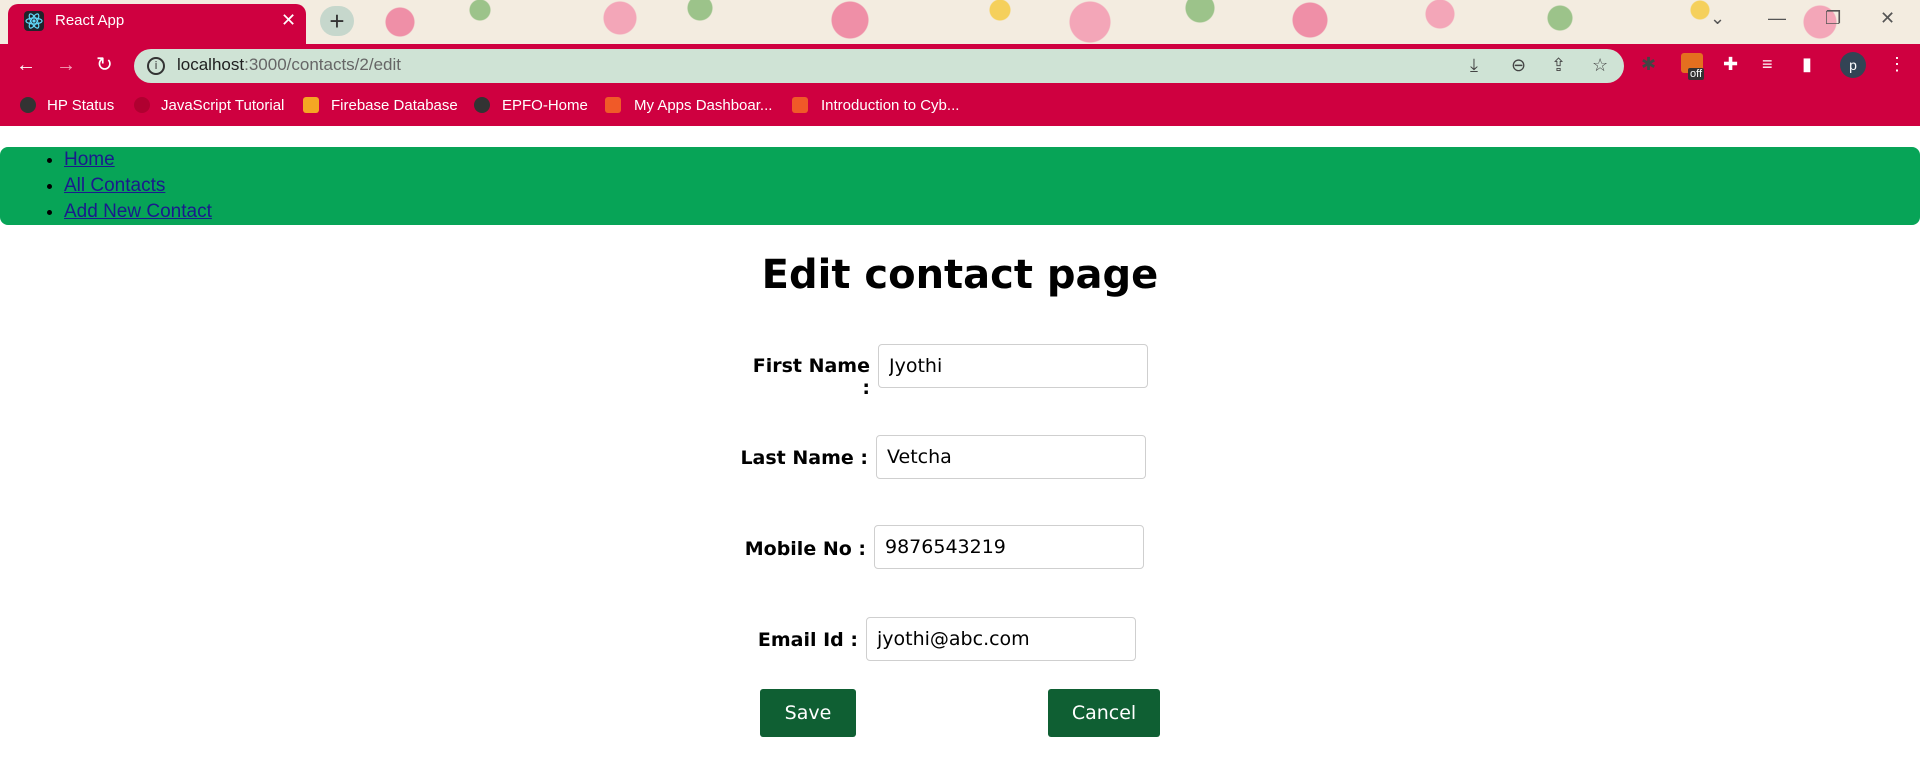 The width and height of the screenshot is (1920, 776). Describe the element at coordinates (1104, 713) in the screenshot. I see `cancel-button: Cancel` at that location.